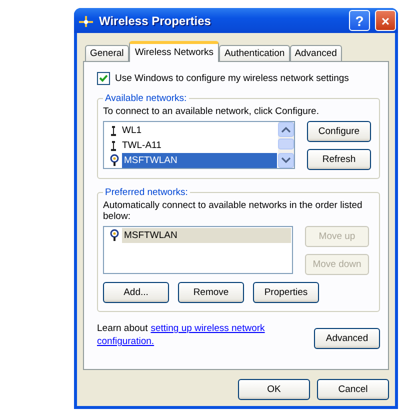  Describe the element at coordinates (125, 341) in the screenshot. I see `help-link: configuration.` at that location.